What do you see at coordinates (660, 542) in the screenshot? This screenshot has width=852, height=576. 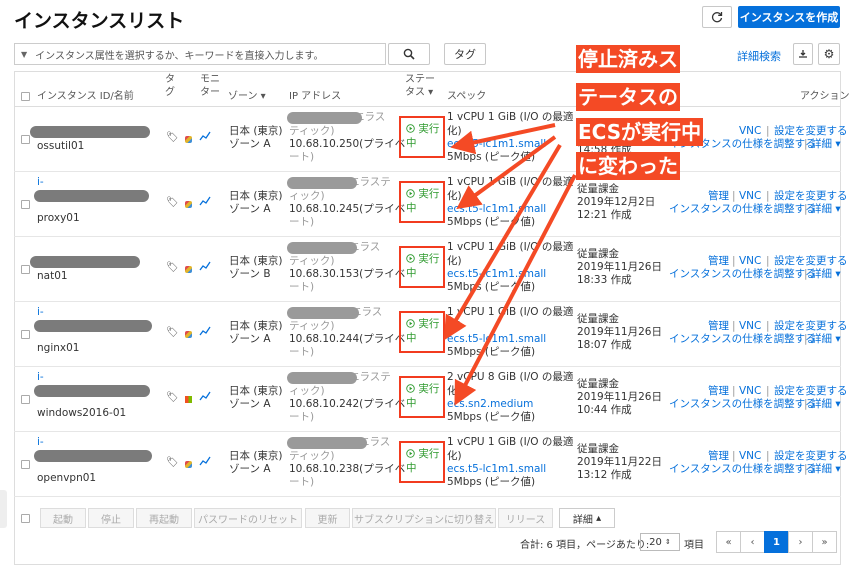 I see `page-size-select: 20 ⇕` at bounding box center [660, 542].